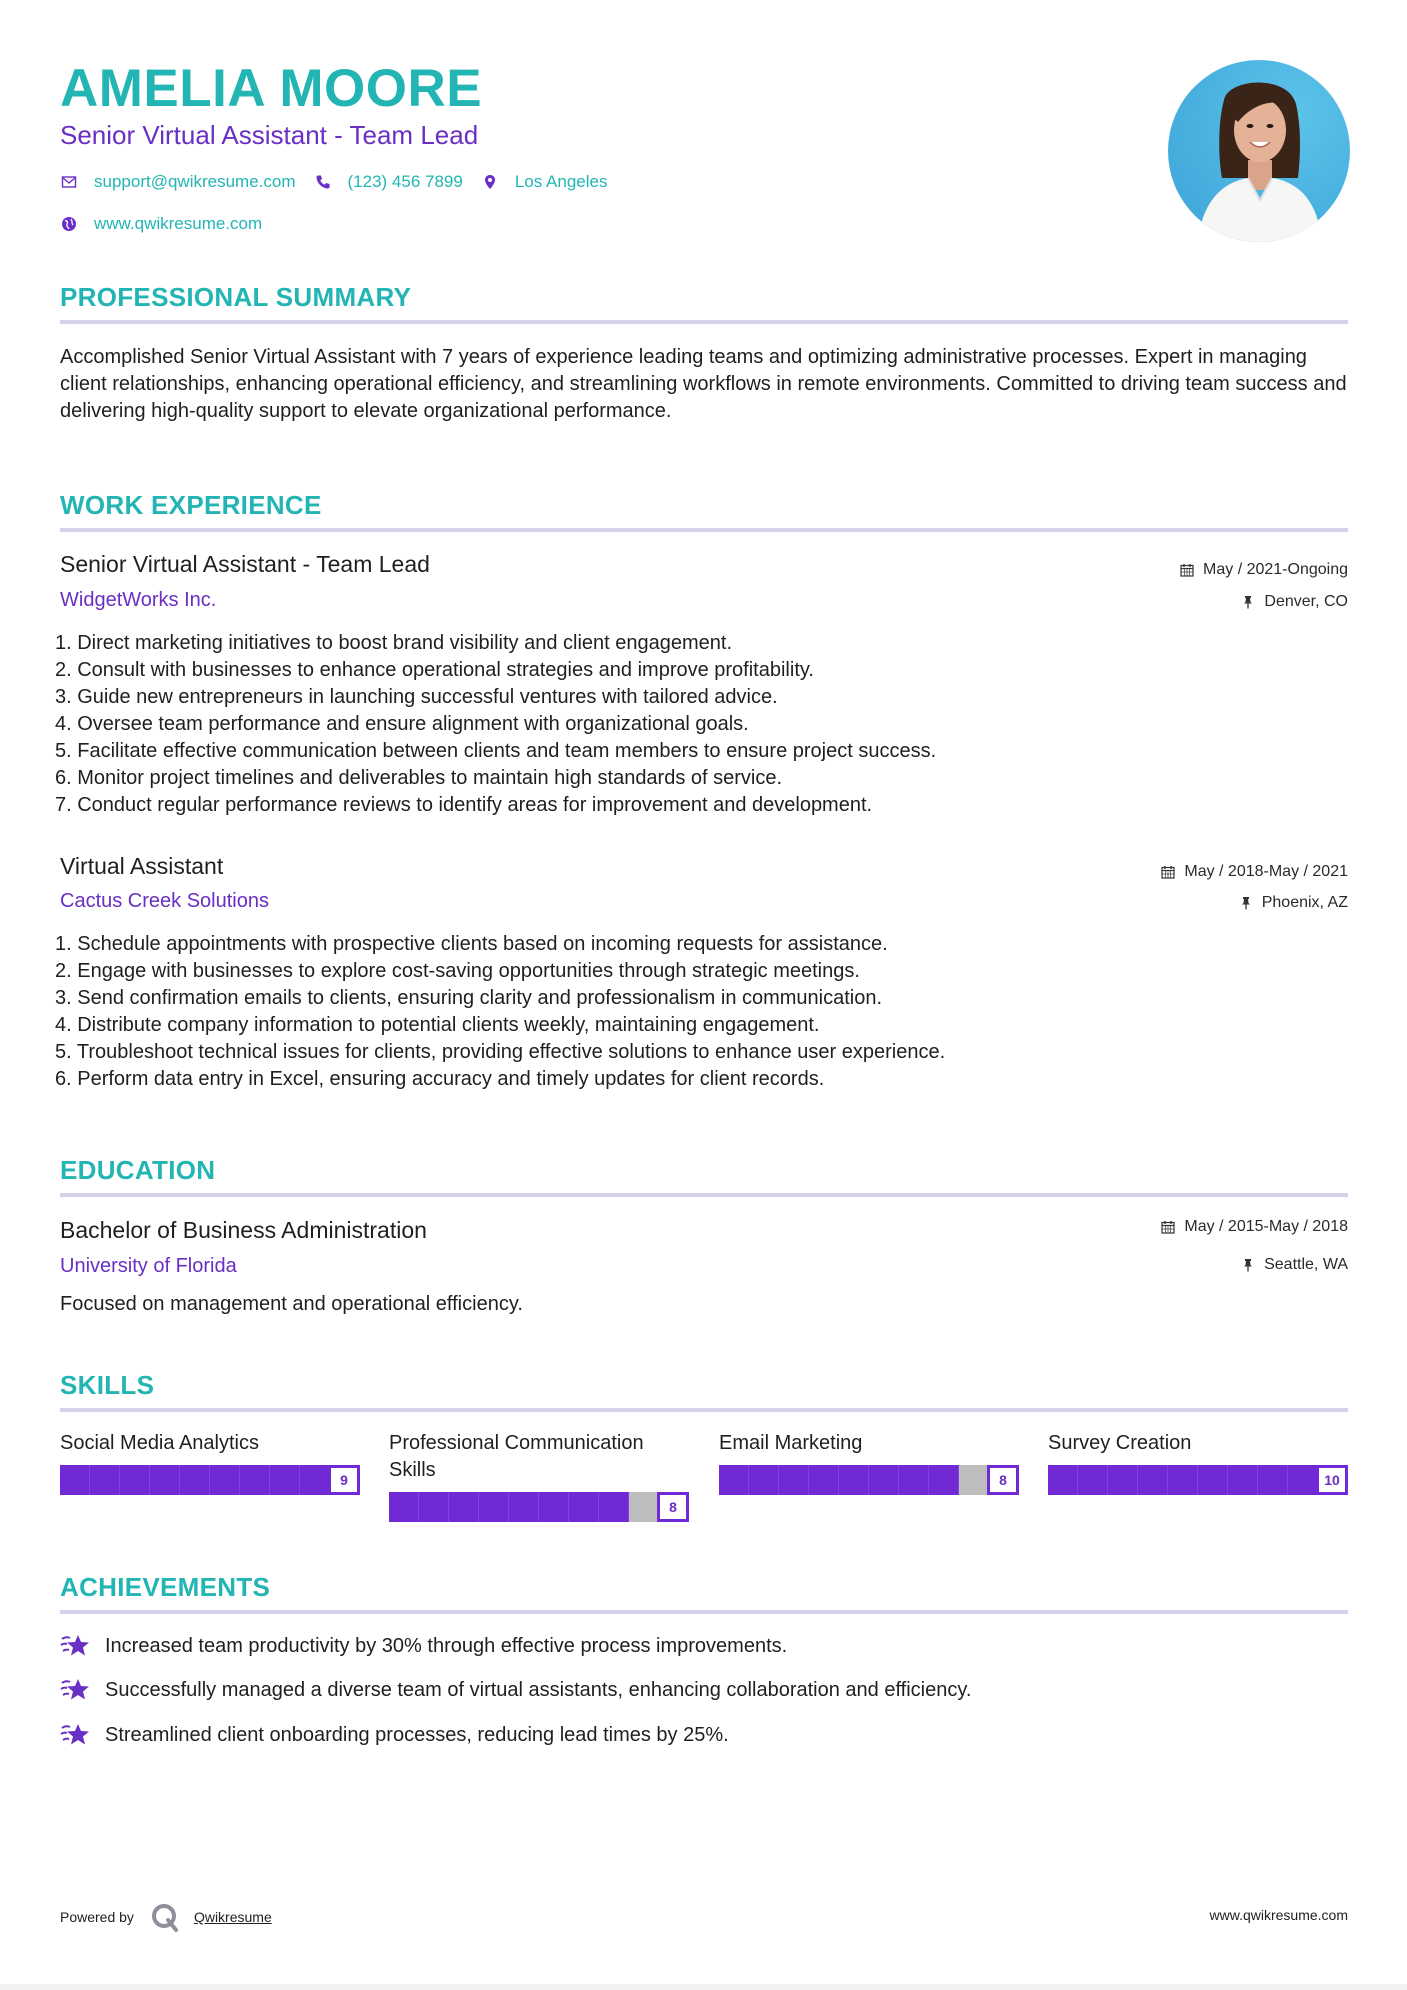 The image size is (1407, 1990). Describe the element at coordinates (195, 182) in the screenshot. I see `email-text: support@qwikresume.com` at that location.